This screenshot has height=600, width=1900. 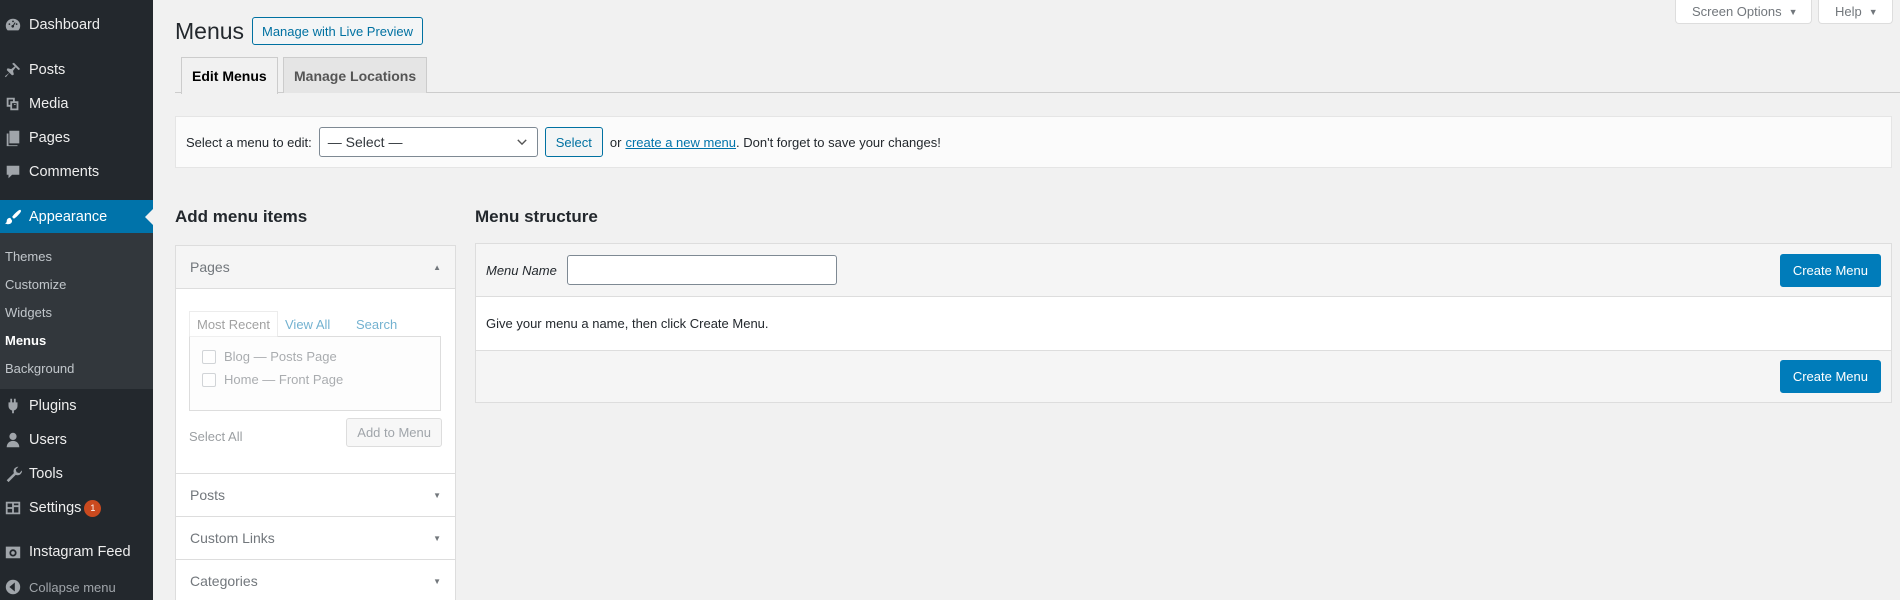 What do you see at coordinates (76, 70) in the screenshot?
I see `sidebar-item-posts: Posts` at bounding box center [76, 70].